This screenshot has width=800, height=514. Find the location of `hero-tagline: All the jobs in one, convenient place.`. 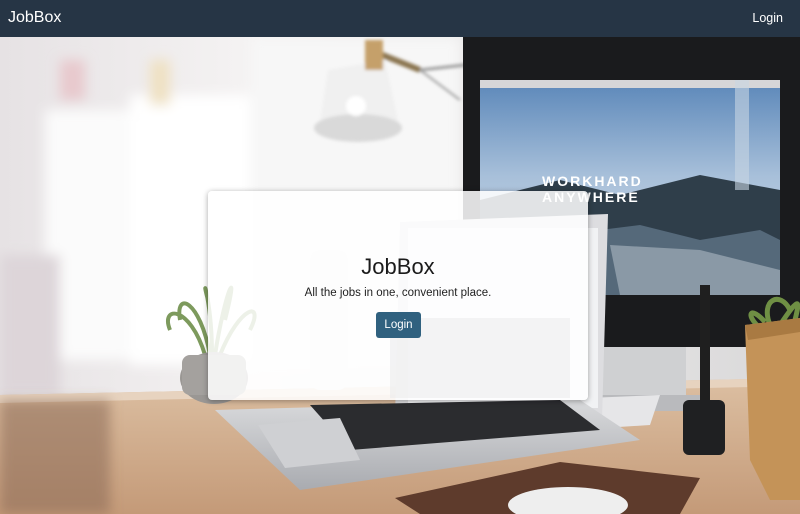

hero-tagline: All the jobs in one, convenient place. is located at coordinates (398, 293).